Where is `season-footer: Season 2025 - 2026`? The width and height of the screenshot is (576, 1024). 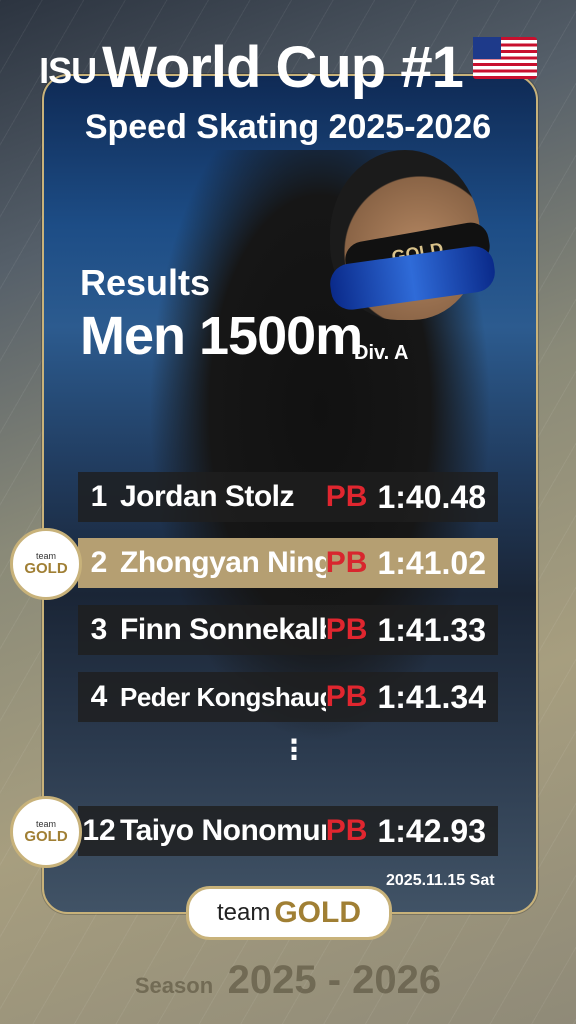
season-footer: Season 2025 - 2026 is located at coordinates (288, 980).